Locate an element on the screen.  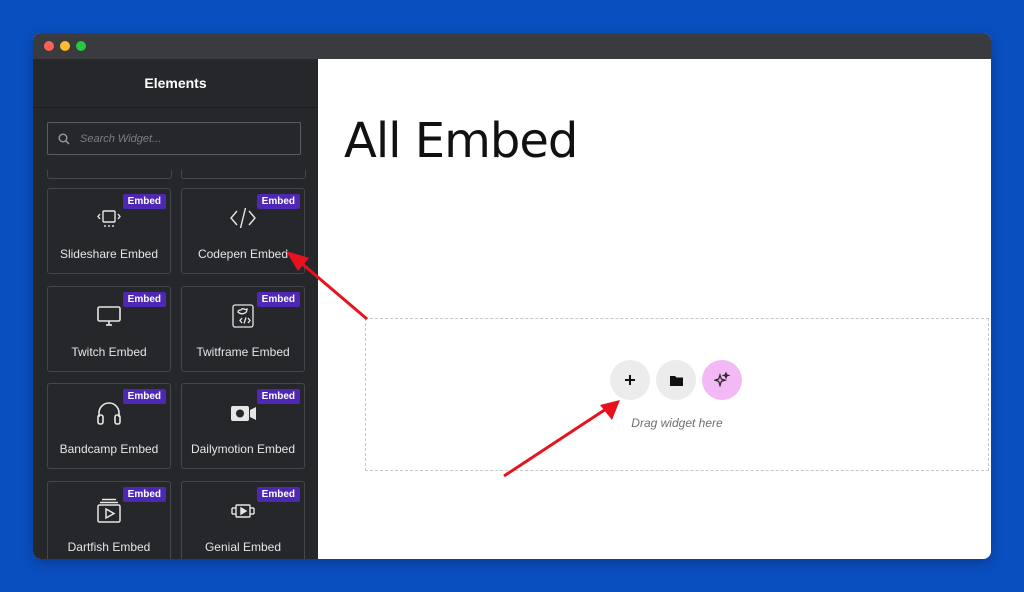
add-section-button is located at coordinates (630, 380).